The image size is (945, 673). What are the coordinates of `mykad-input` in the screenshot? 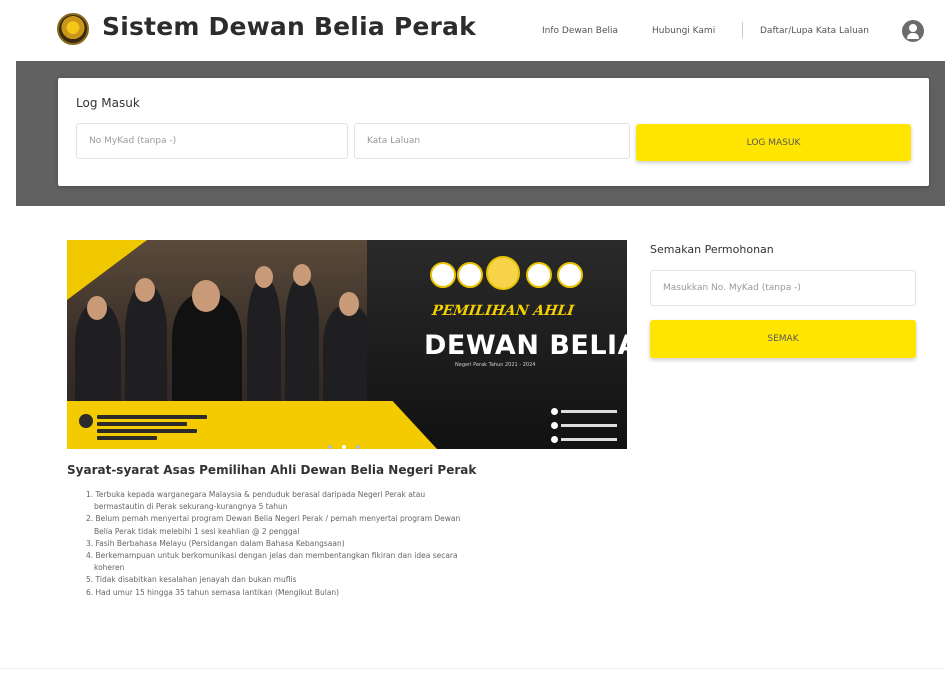 It's located at (212, 141).